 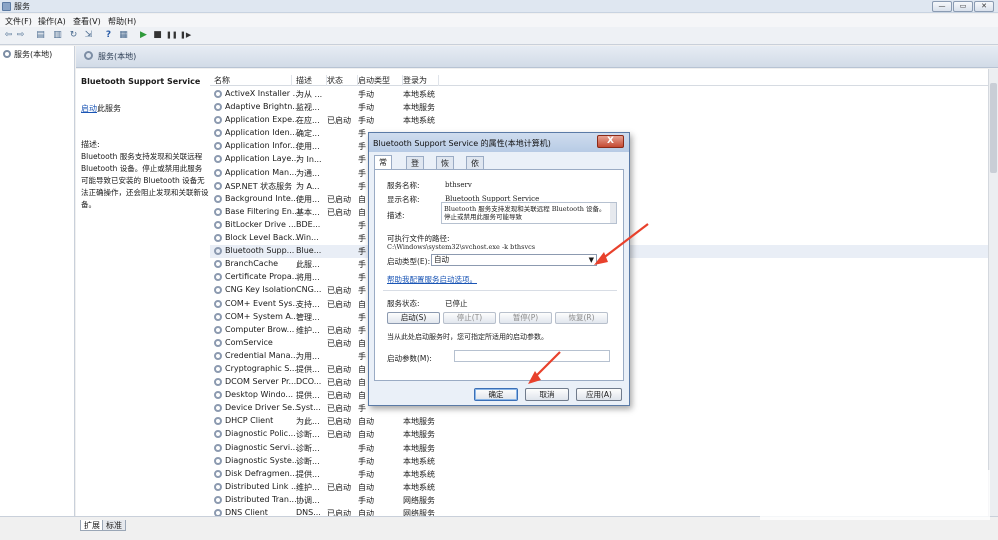 I want to click on menu-file: 文件(F), so click(x=18, y=21).